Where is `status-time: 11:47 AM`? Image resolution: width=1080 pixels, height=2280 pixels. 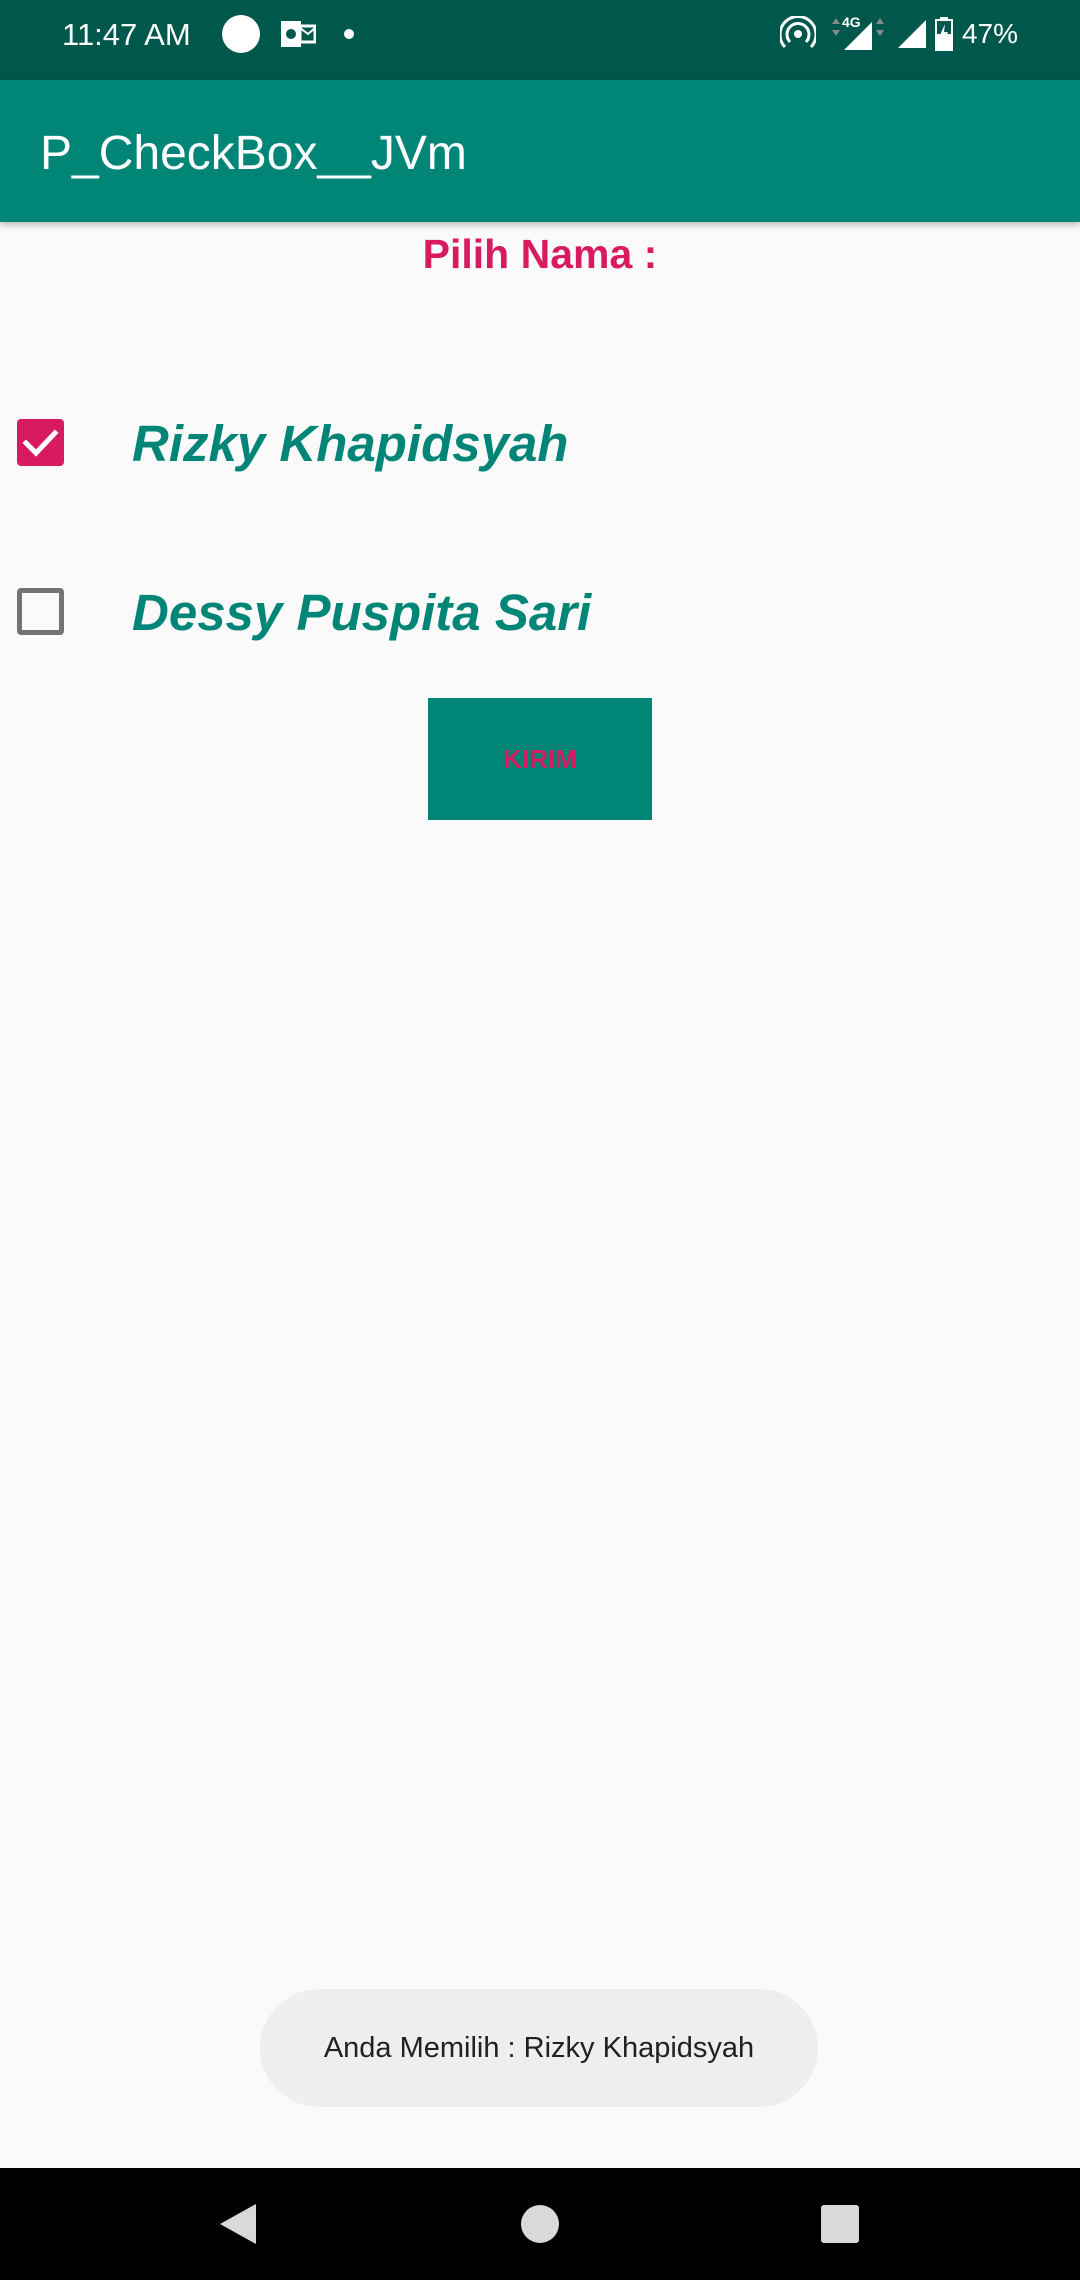 status-time: 11:47 AM is located at coordinates (126, 34).